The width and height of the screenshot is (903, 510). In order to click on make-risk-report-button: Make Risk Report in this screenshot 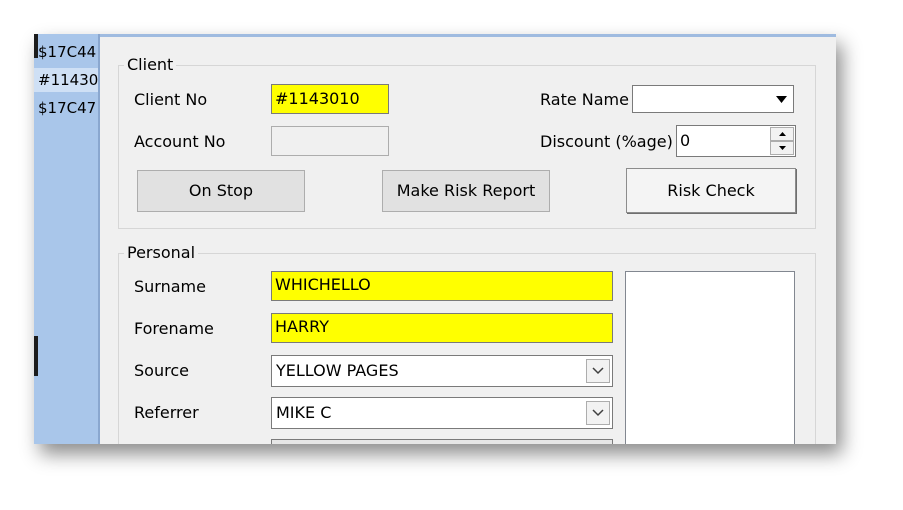, I will do `click(466, 191)`.